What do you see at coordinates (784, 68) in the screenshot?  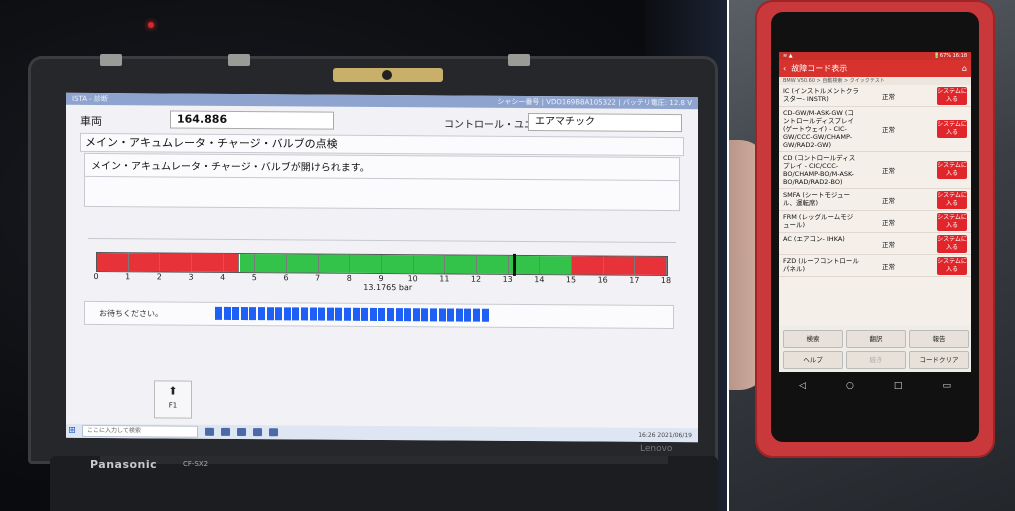 I see `back-icon: ‹` at bounding box center [784, 68].